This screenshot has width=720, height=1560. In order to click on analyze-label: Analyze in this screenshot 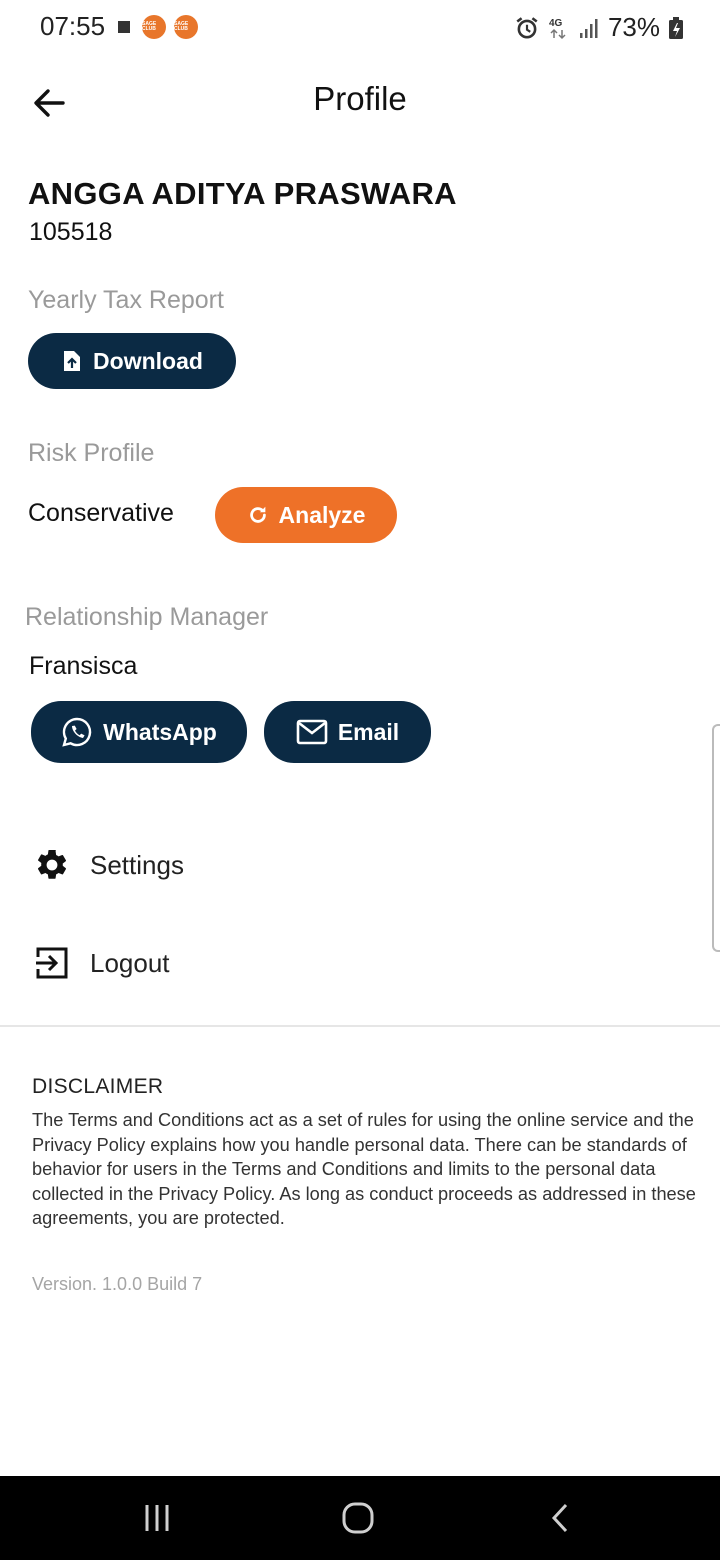, I will do `click(322, 514)`.